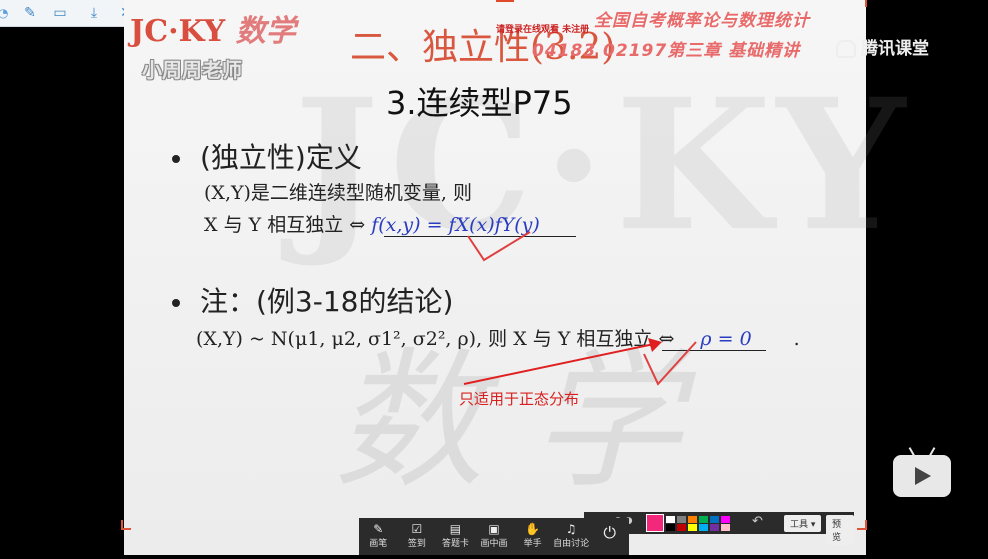  I want to click on section-title: 3.连续型P75, so click(479, 103).